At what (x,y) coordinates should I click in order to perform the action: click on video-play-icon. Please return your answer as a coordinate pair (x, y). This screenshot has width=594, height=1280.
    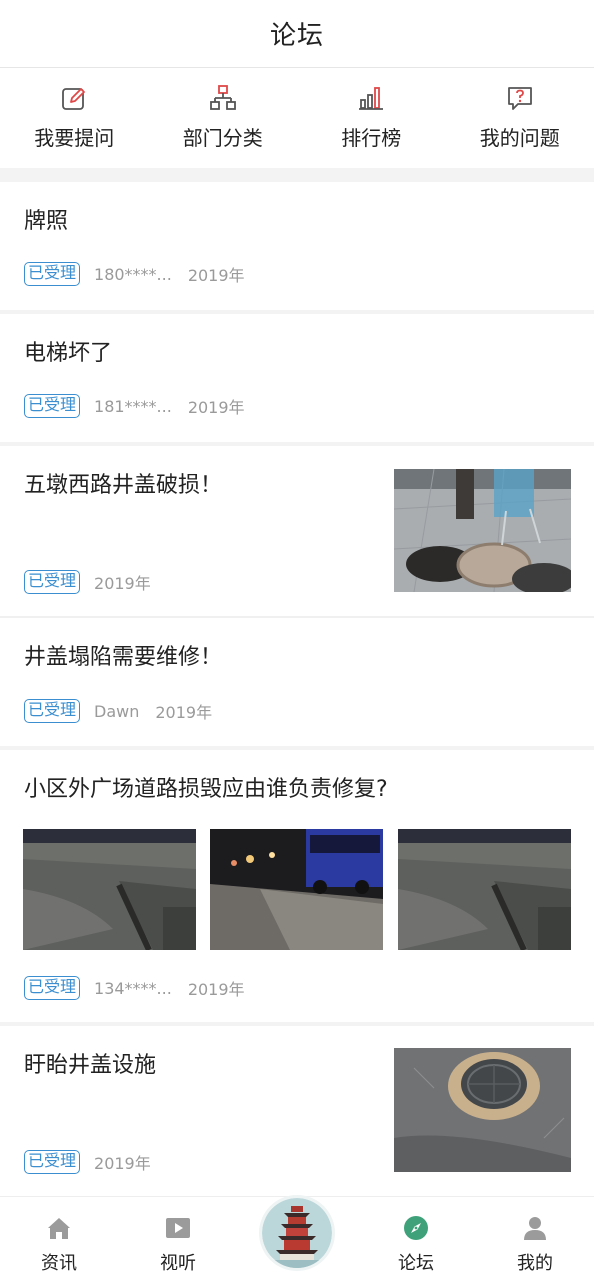
    Looking at the image, I should click on (178, 1228).